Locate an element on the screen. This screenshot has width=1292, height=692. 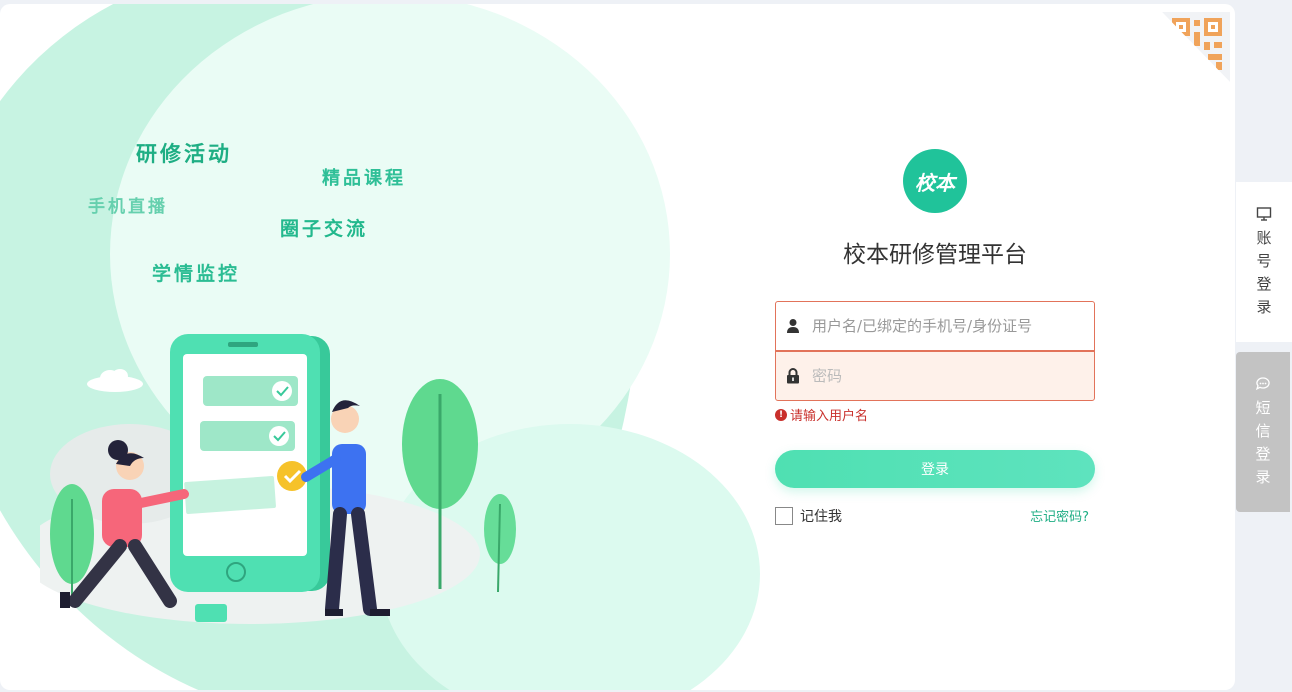
tab-account-login: 账号登录 is located at coordinates (1264, 262).